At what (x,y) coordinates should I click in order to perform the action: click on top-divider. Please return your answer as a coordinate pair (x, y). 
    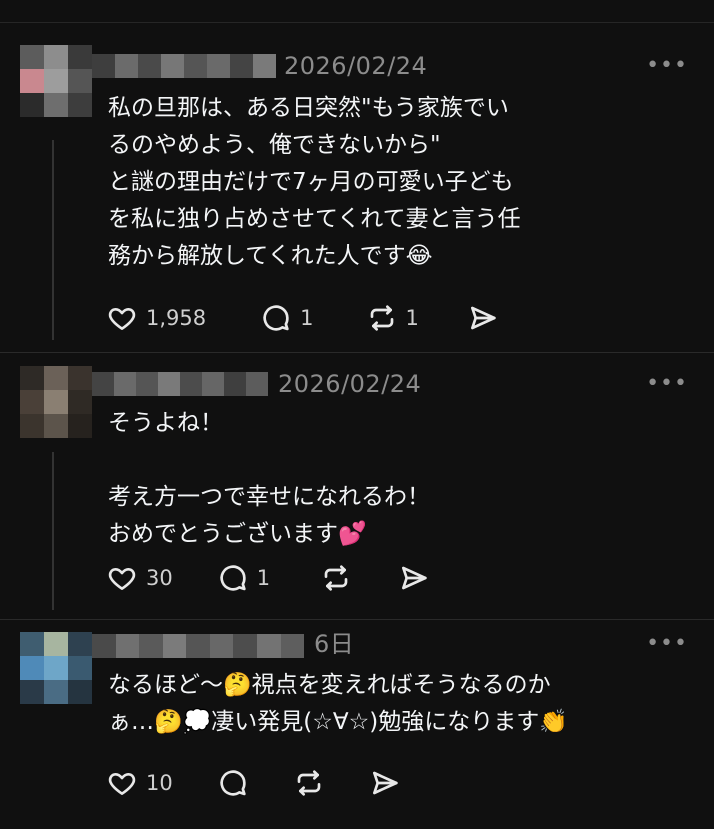
    Looking at the image, I should click on (357, 22).